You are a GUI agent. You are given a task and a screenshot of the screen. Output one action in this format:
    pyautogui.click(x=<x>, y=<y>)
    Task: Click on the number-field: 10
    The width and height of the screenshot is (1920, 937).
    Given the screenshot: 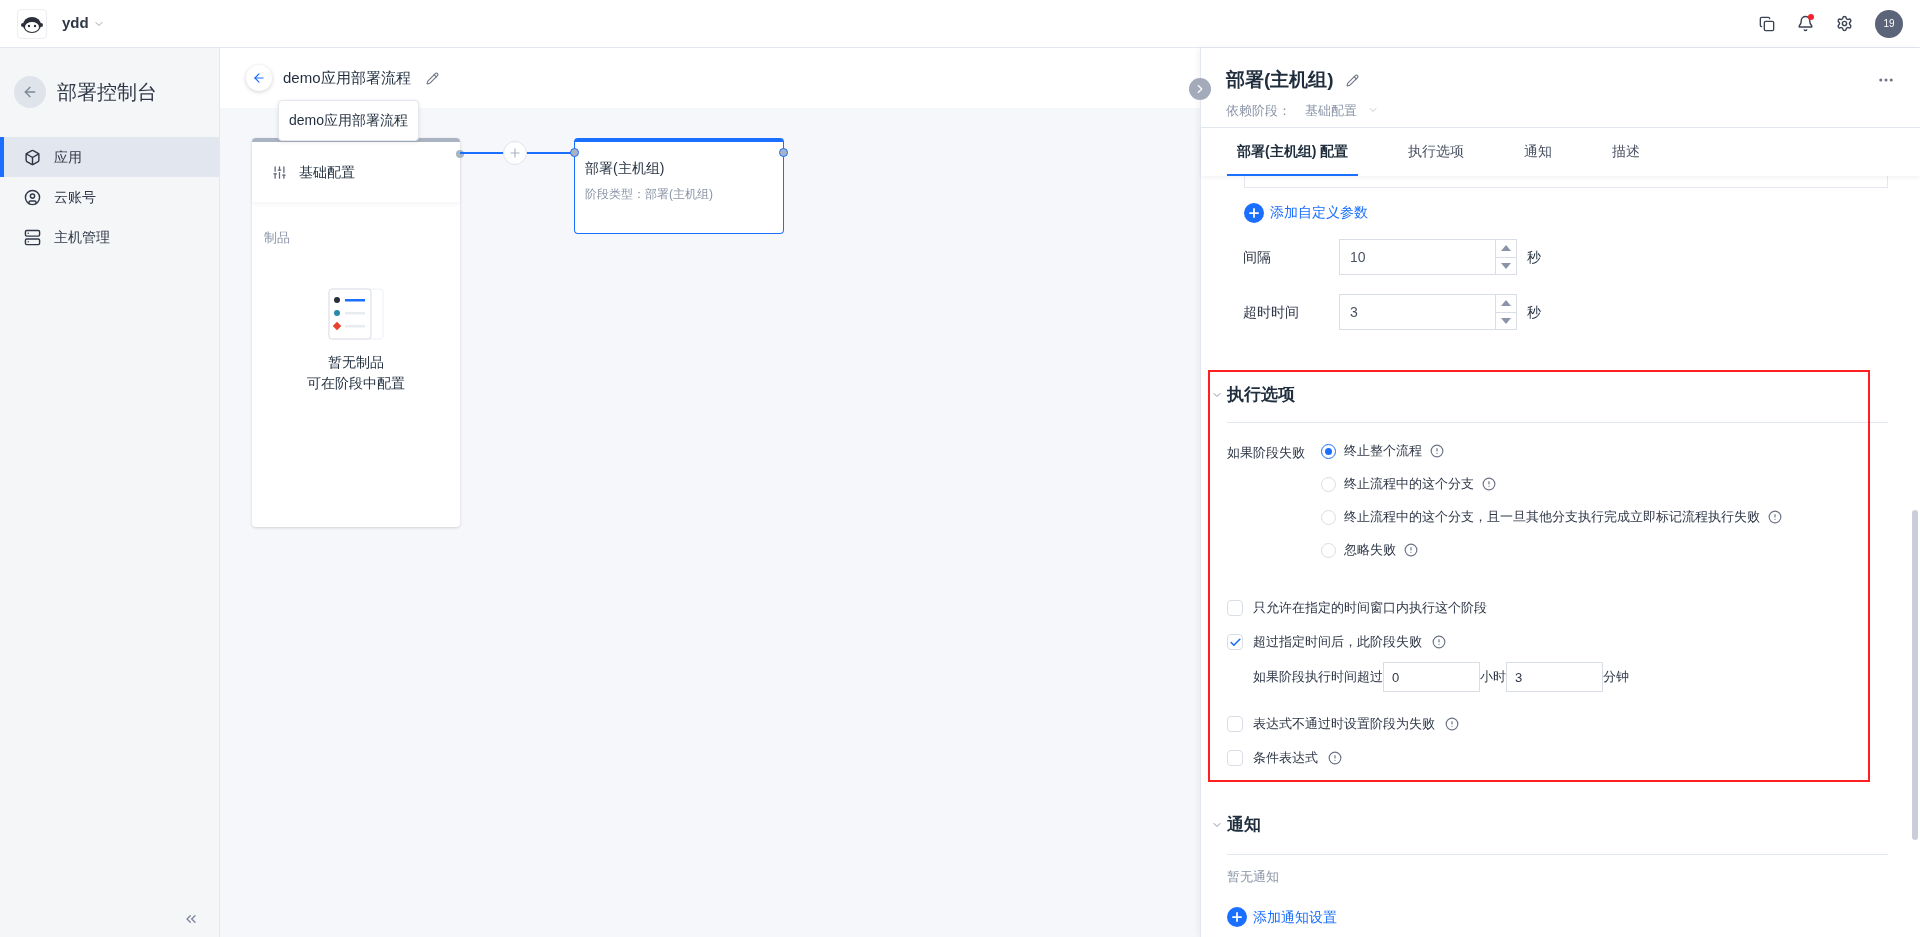 What is the action you would take?
    pyautogui.click(x=1417, y=257)
    